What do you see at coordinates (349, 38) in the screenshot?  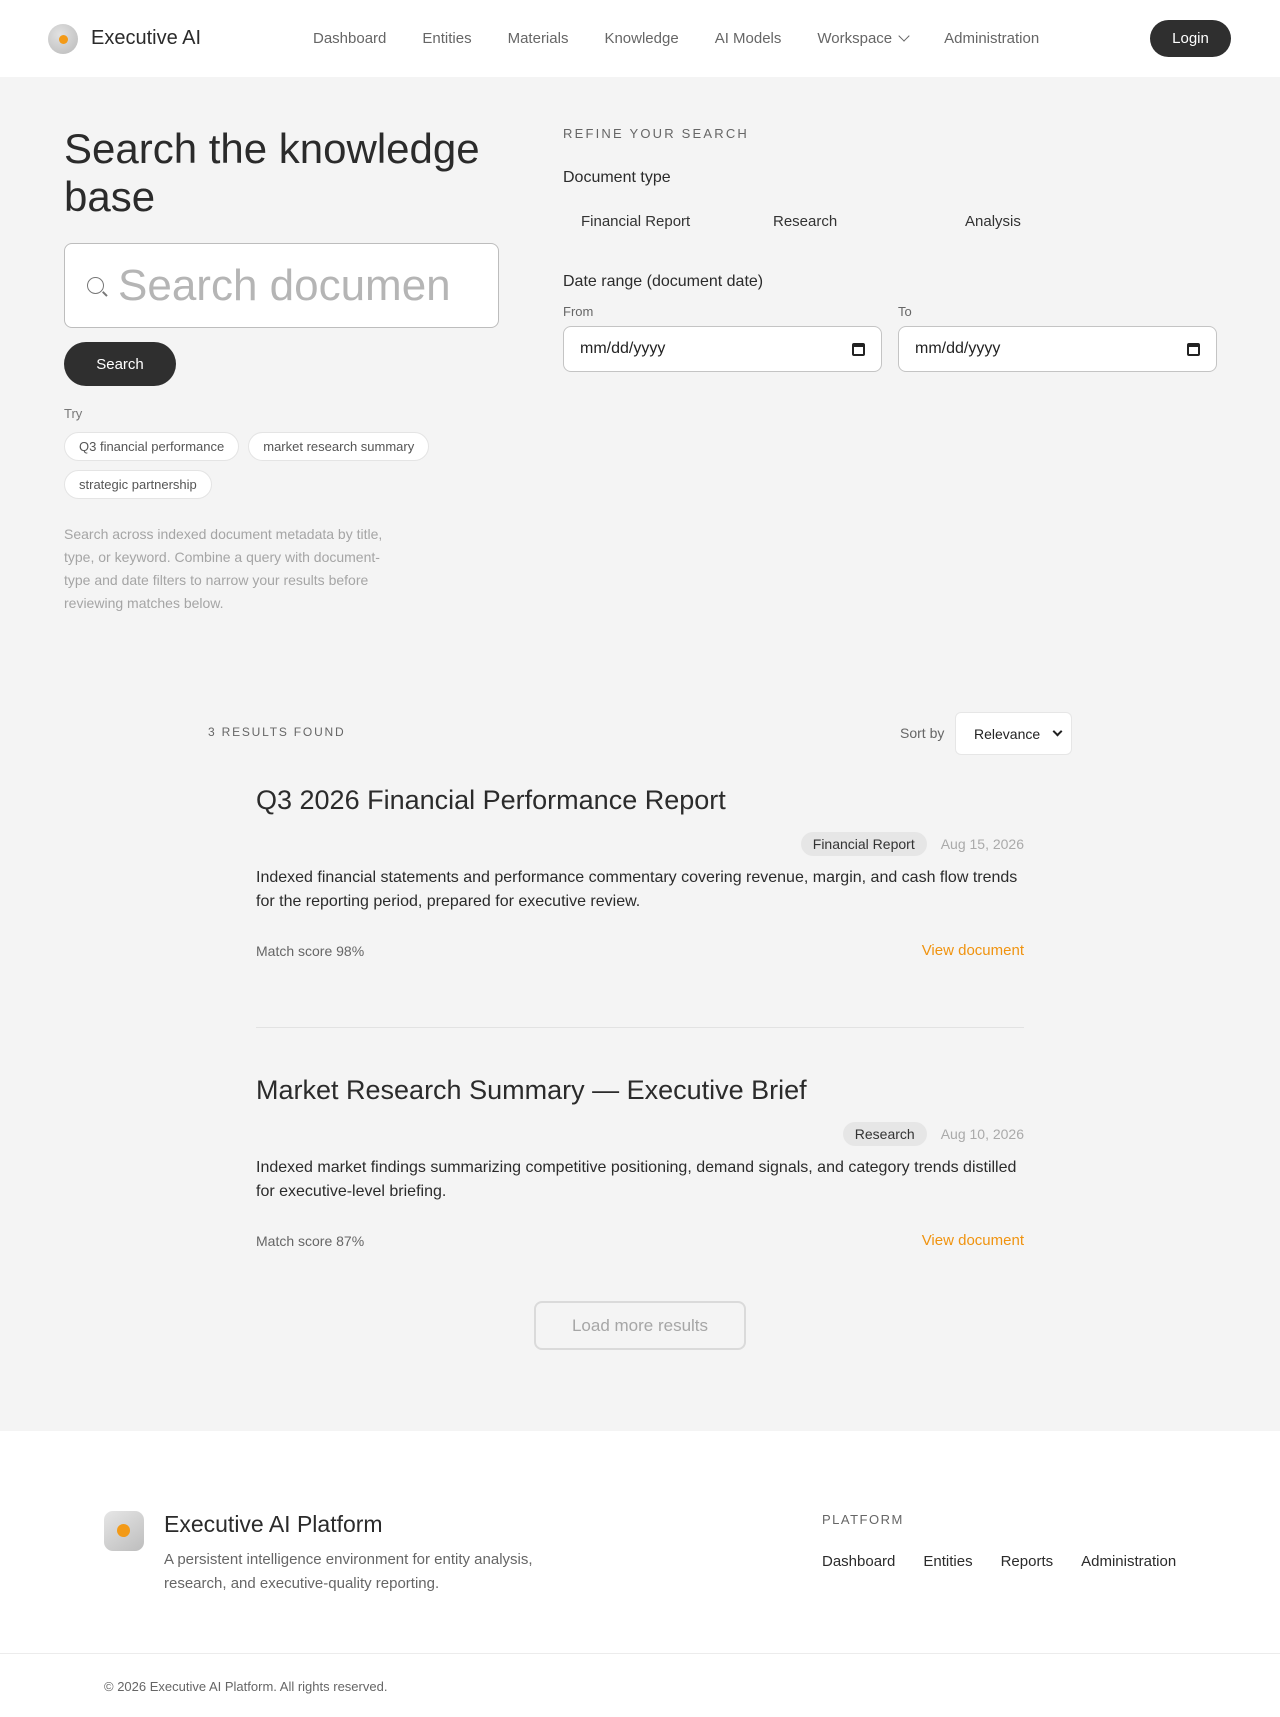 I see `nav-dashboard: Dashboard` at bounding box center [349, 38].